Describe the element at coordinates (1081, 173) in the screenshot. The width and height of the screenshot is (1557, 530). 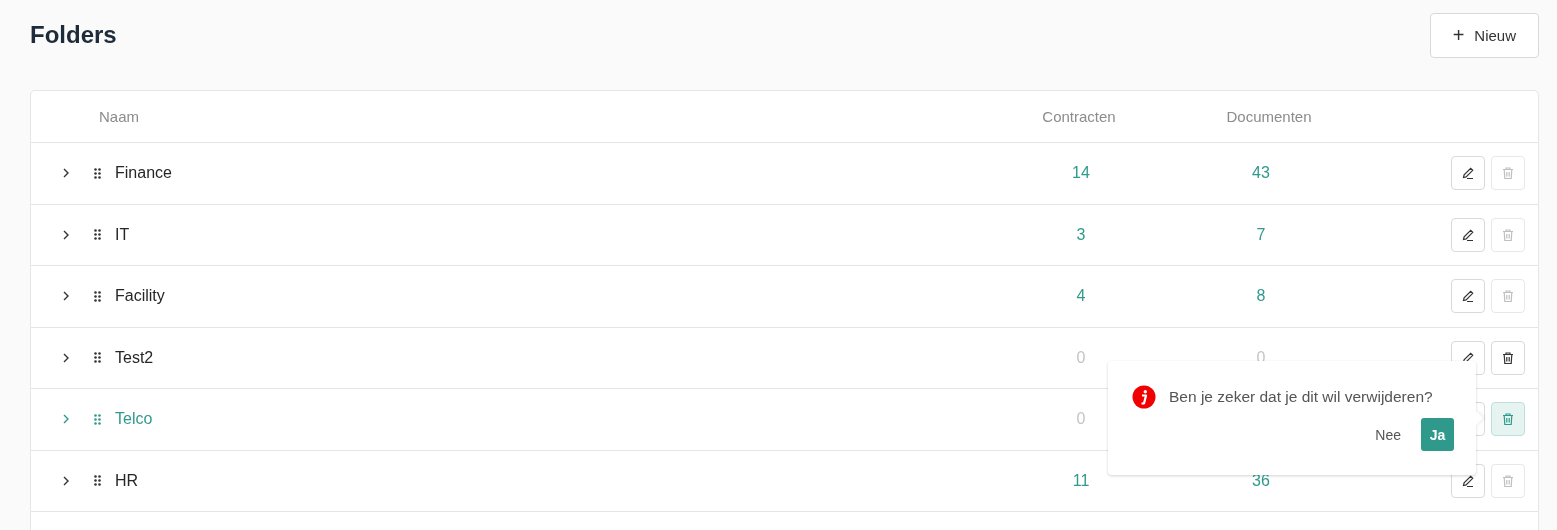
I see `count-link: 14` at that location.